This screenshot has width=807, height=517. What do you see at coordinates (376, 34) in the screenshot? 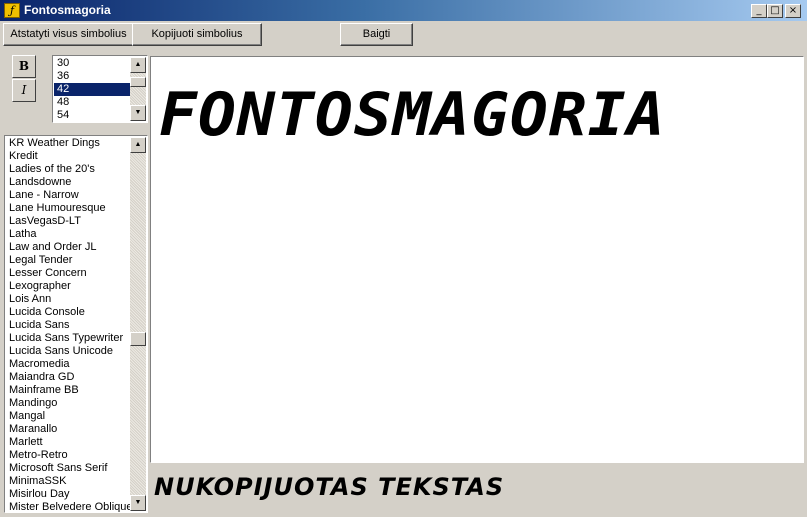
I see `finish-button: Baigti` at bounding box center [376, 34].